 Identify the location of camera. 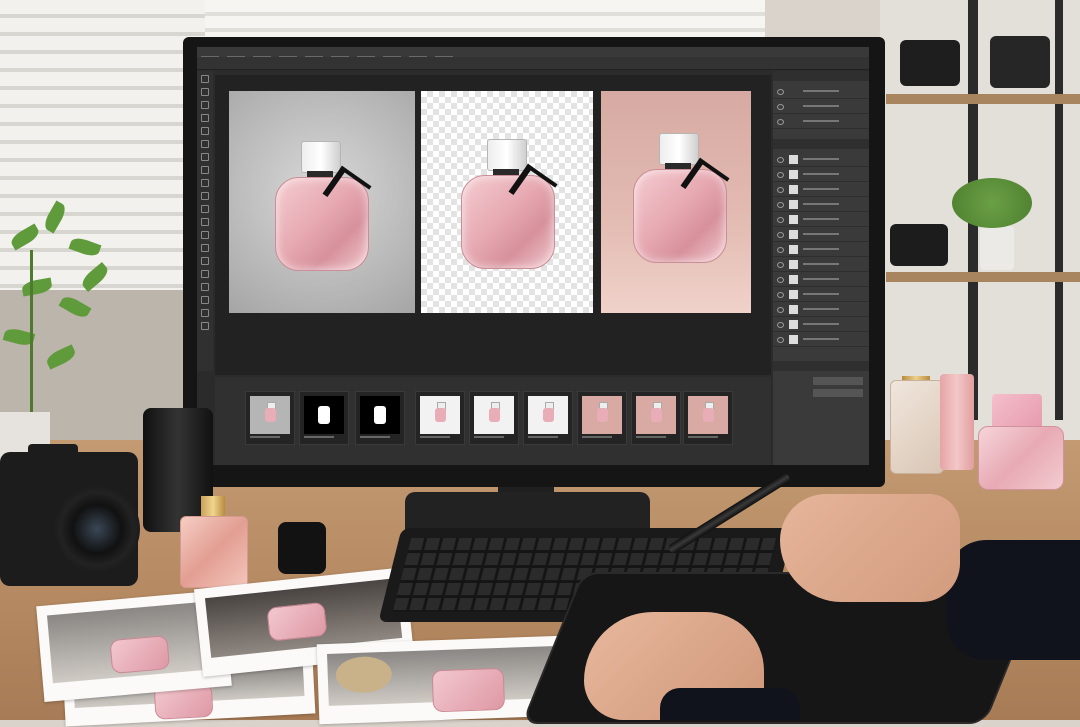
(70, 515).